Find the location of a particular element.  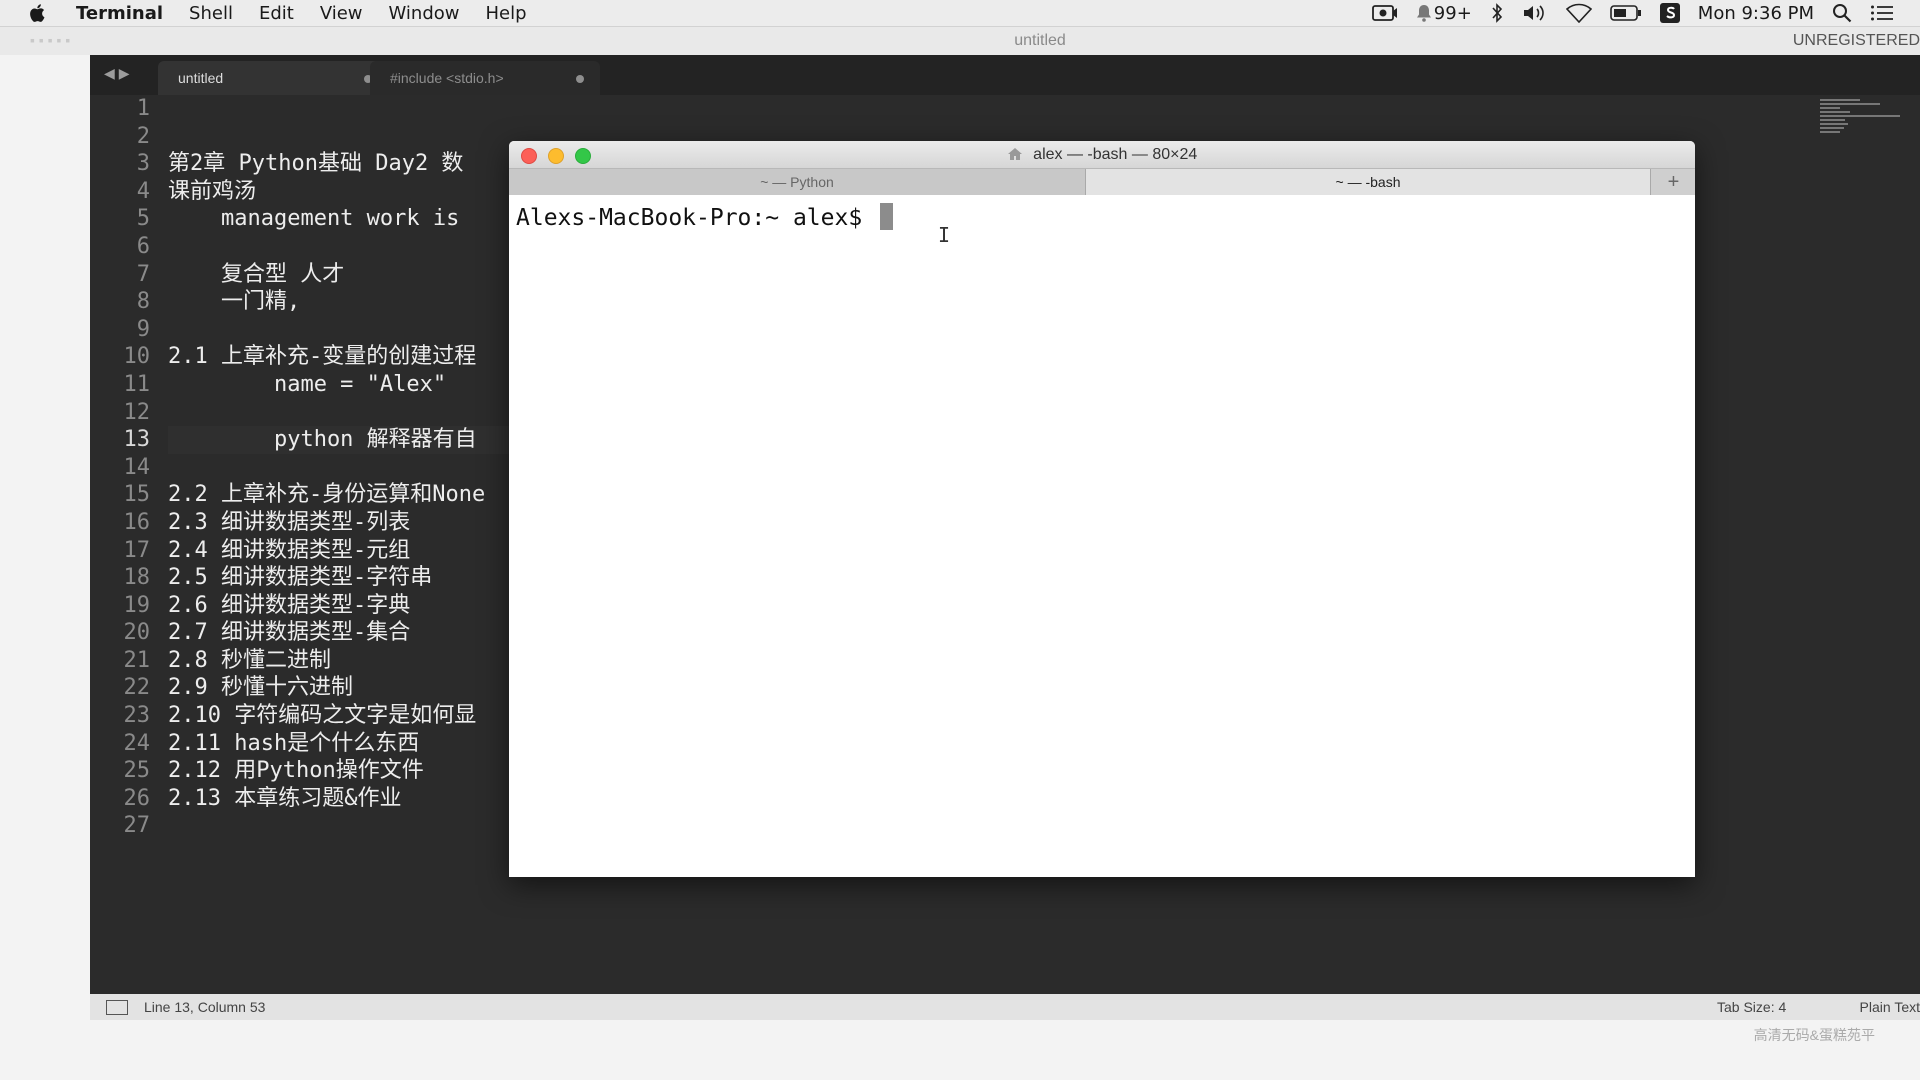

notification-count: 99+ is located at coordinates (1452, 13).